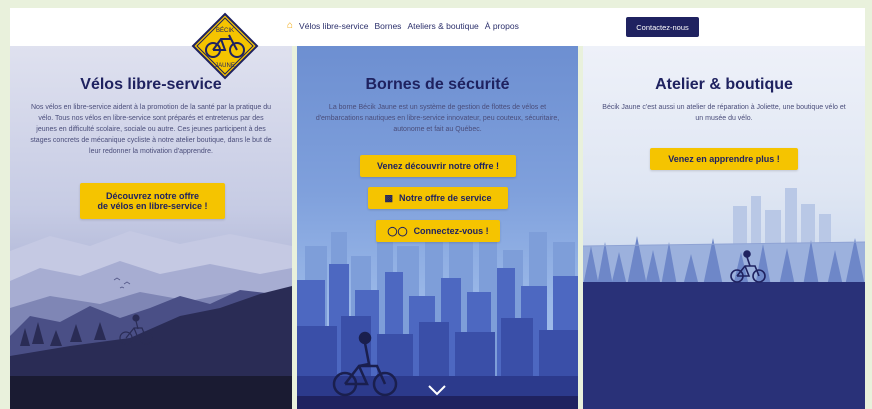 Image resolution: width=872 pixels, height=409 pixels. I want to click on chevron-down-icon, so click(437, 390).